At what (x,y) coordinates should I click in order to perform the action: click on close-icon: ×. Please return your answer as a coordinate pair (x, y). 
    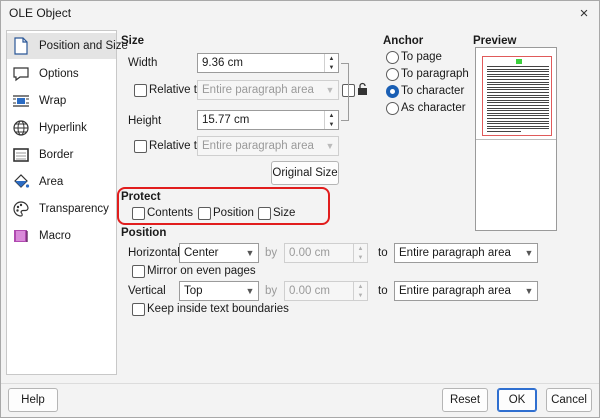
    Looking at the image, I should click on (584, 13).